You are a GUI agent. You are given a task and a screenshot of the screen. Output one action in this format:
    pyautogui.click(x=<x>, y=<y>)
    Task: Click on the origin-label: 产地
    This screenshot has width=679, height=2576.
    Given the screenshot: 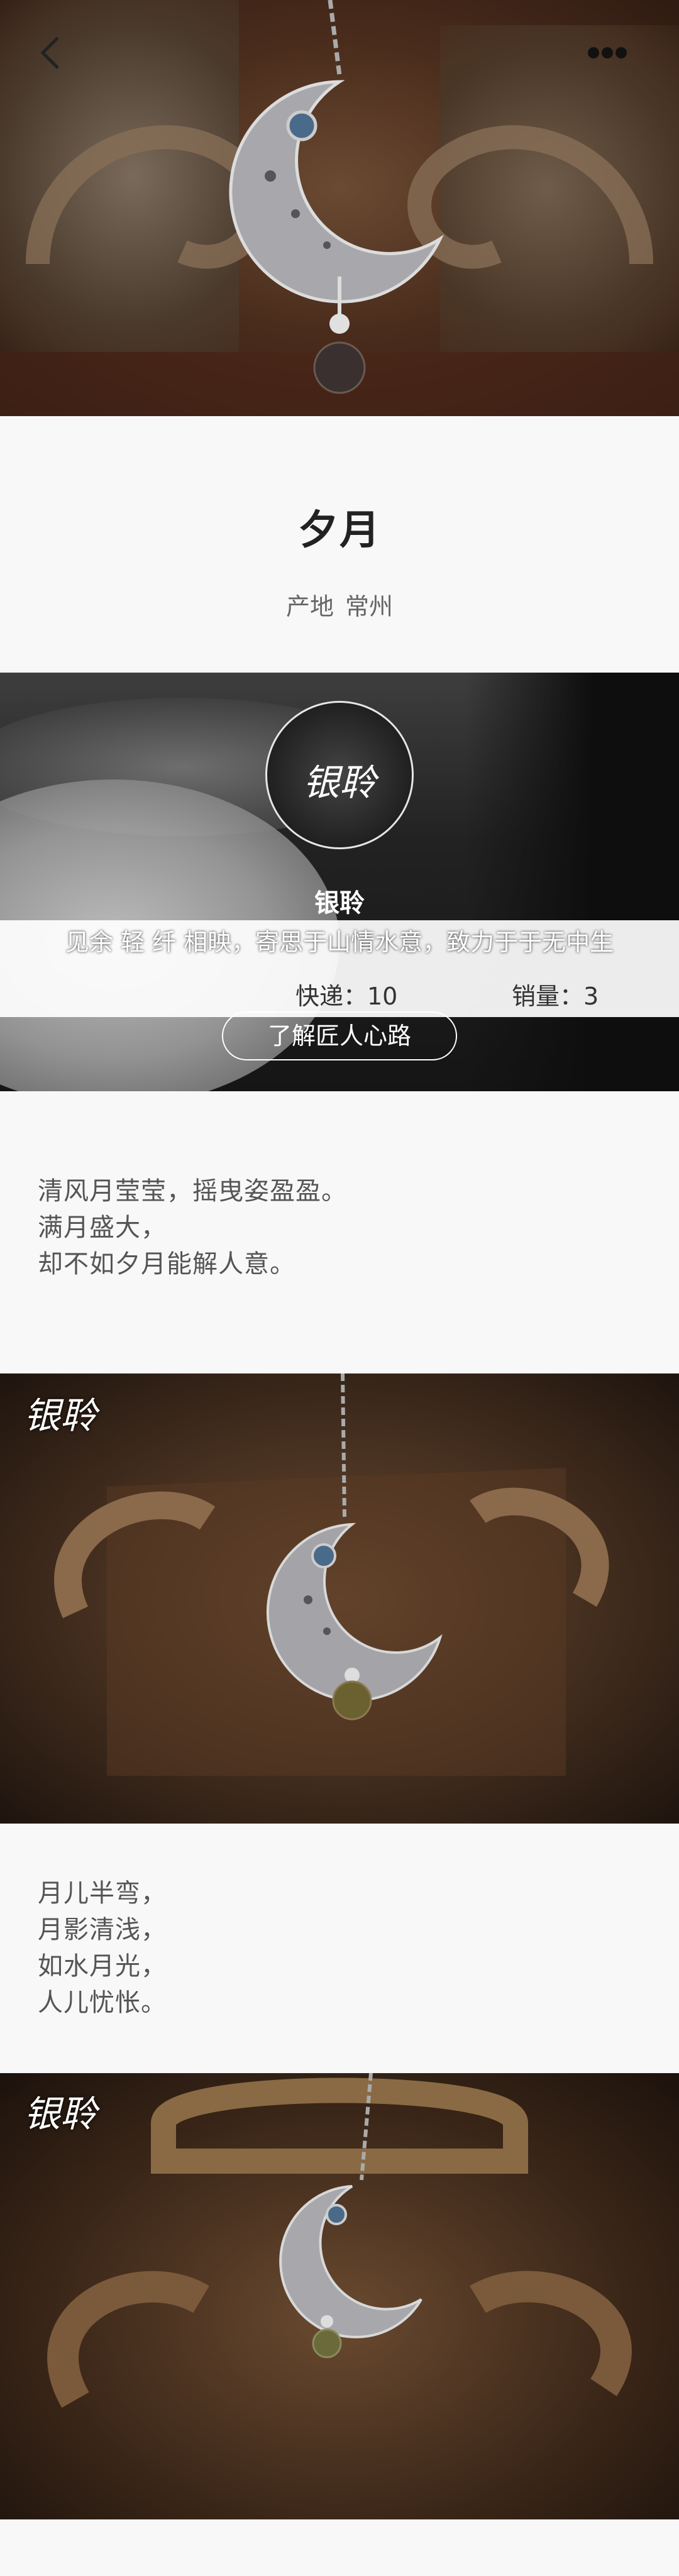 What is the action you would take?
    pyautogui.click(x=309, y=606)
    